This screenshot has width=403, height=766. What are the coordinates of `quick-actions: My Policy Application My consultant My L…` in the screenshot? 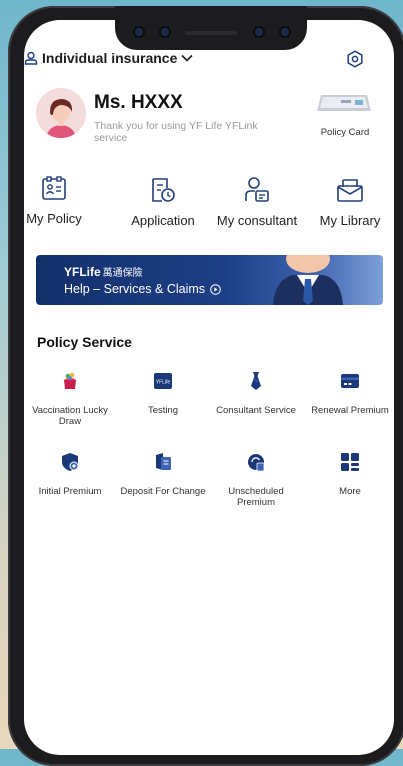 It's located at (207, 206).